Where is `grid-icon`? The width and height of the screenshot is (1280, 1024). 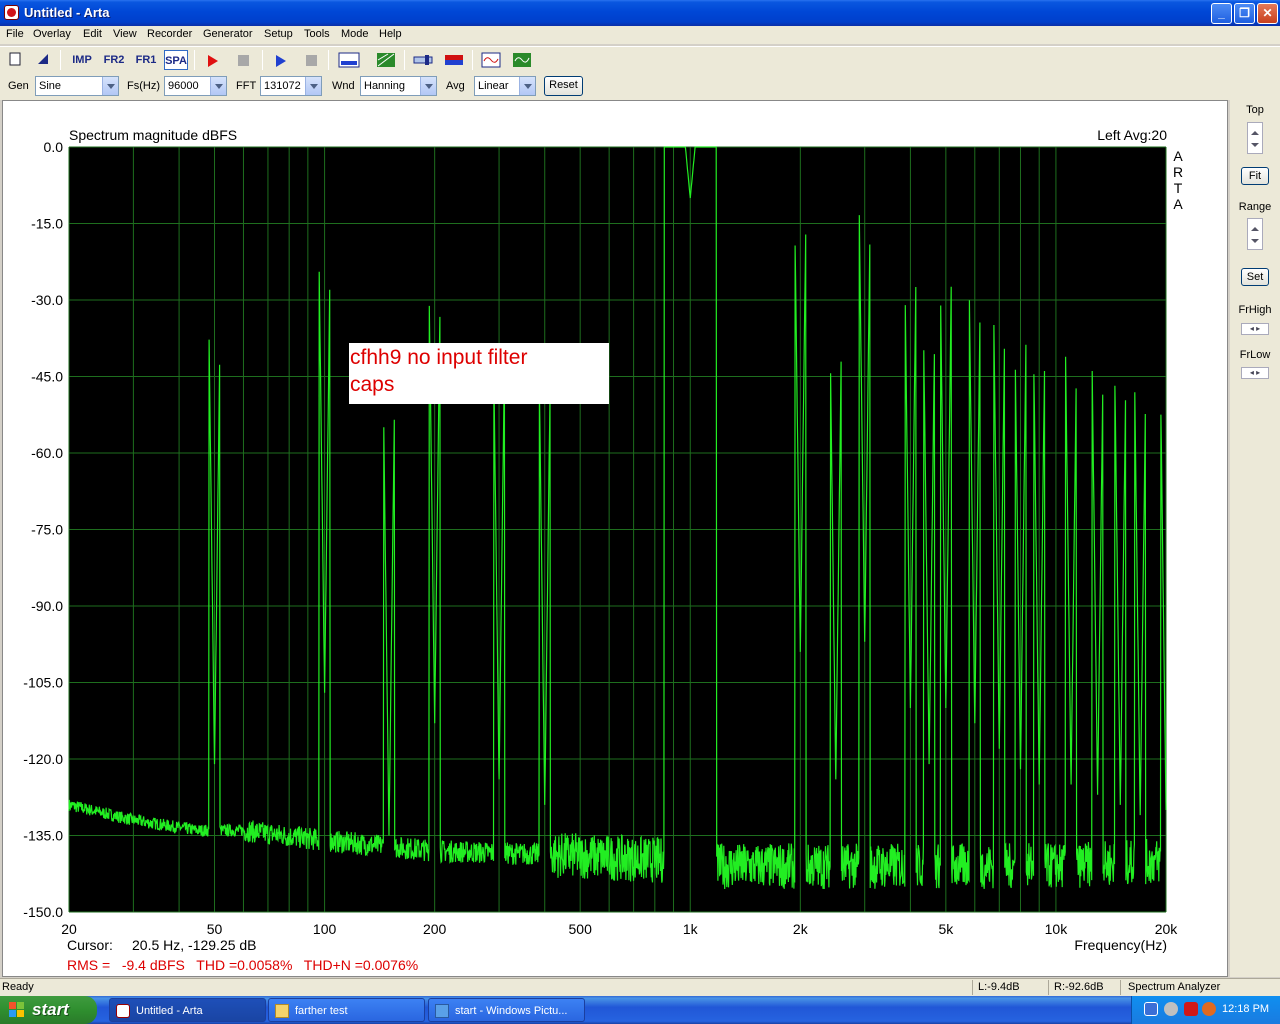 grid-icon is located at coordinates (386, 60).